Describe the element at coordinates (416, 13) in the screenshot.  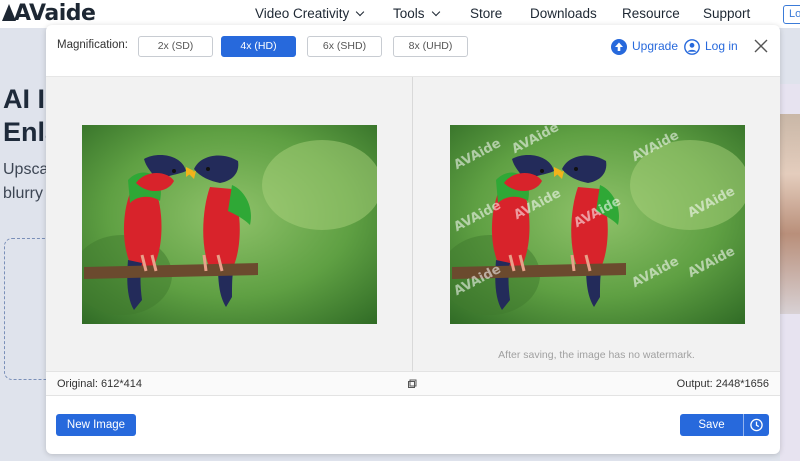
I see `nav-tools: Tools` at that location.